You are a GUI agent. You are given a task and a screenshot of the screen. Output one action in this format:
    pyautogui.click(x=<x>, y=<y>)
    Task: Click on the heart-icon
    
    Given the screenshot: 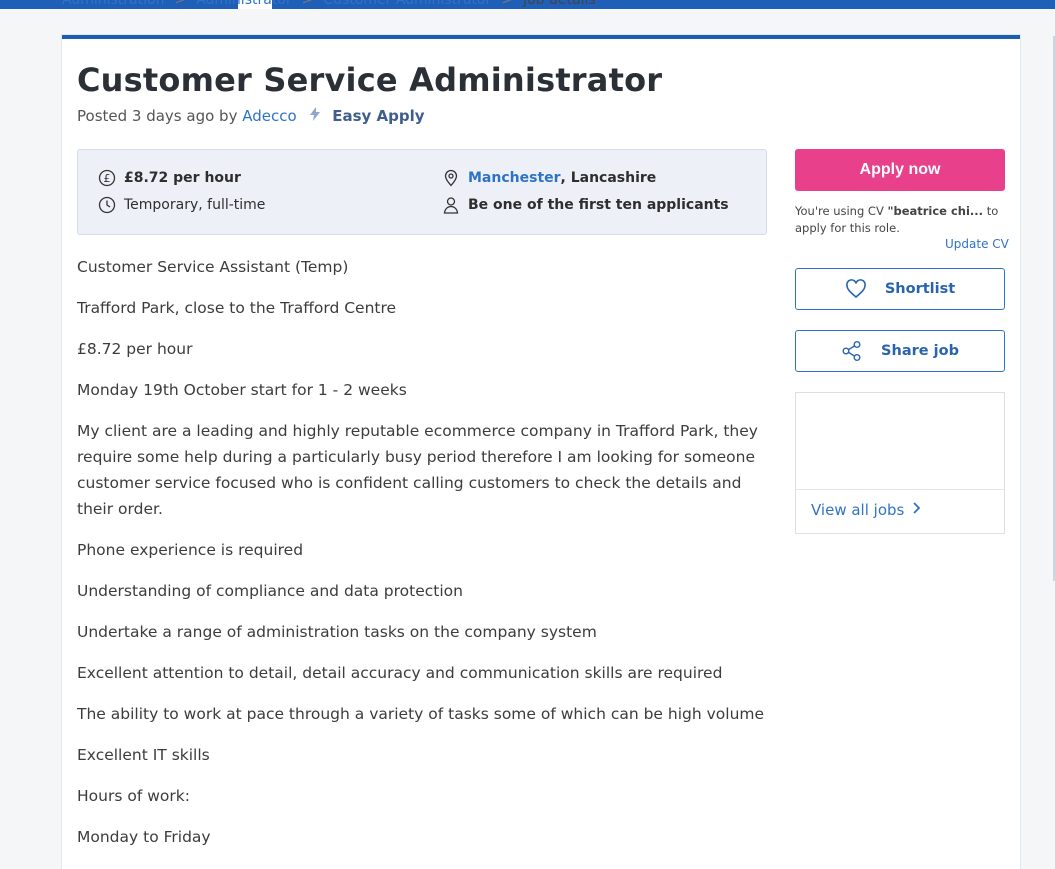 What is the action you would take?
    pyautogui.click(x=855, y=289)
    